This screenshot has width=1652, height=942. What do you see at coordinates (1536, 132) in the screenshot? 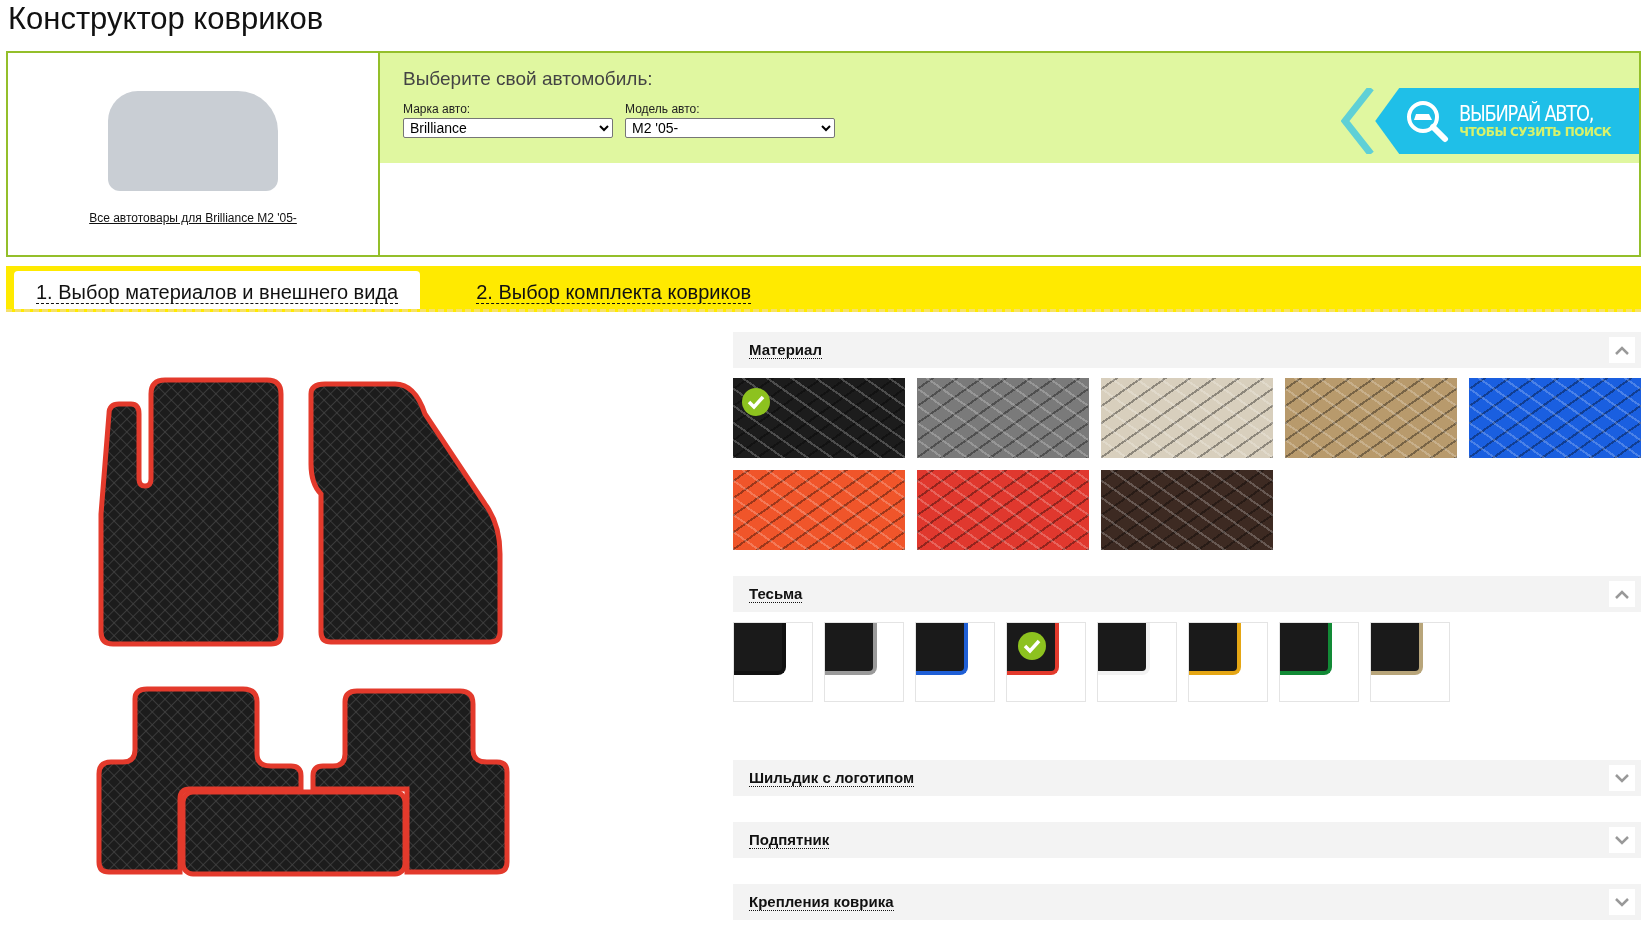
I see `banner-subtitle: ЧТОБЫ СУЗИТЬ ПОИСК` at bounding box center [1536, 132].